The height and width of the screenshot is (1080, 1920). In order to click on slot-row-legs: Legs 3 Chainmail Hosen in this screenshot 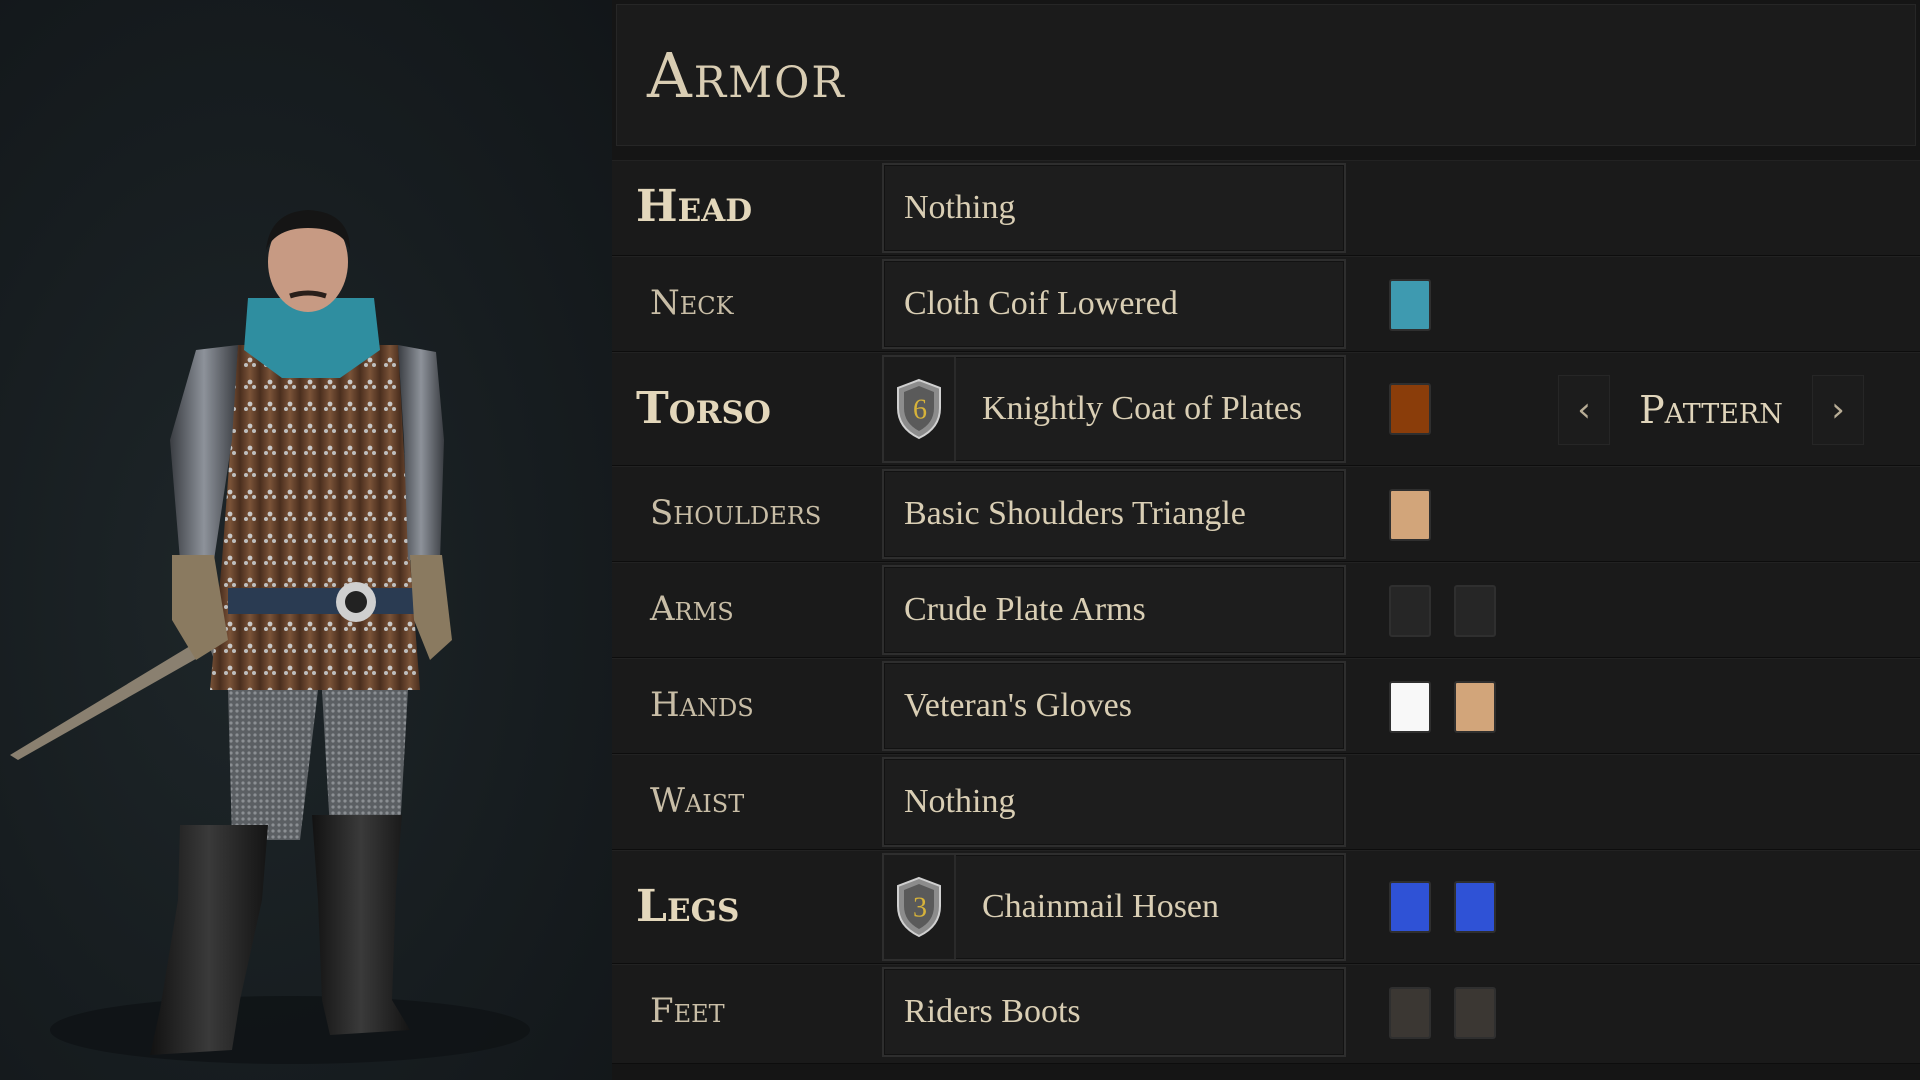, I will do `click(1266, 907)`.